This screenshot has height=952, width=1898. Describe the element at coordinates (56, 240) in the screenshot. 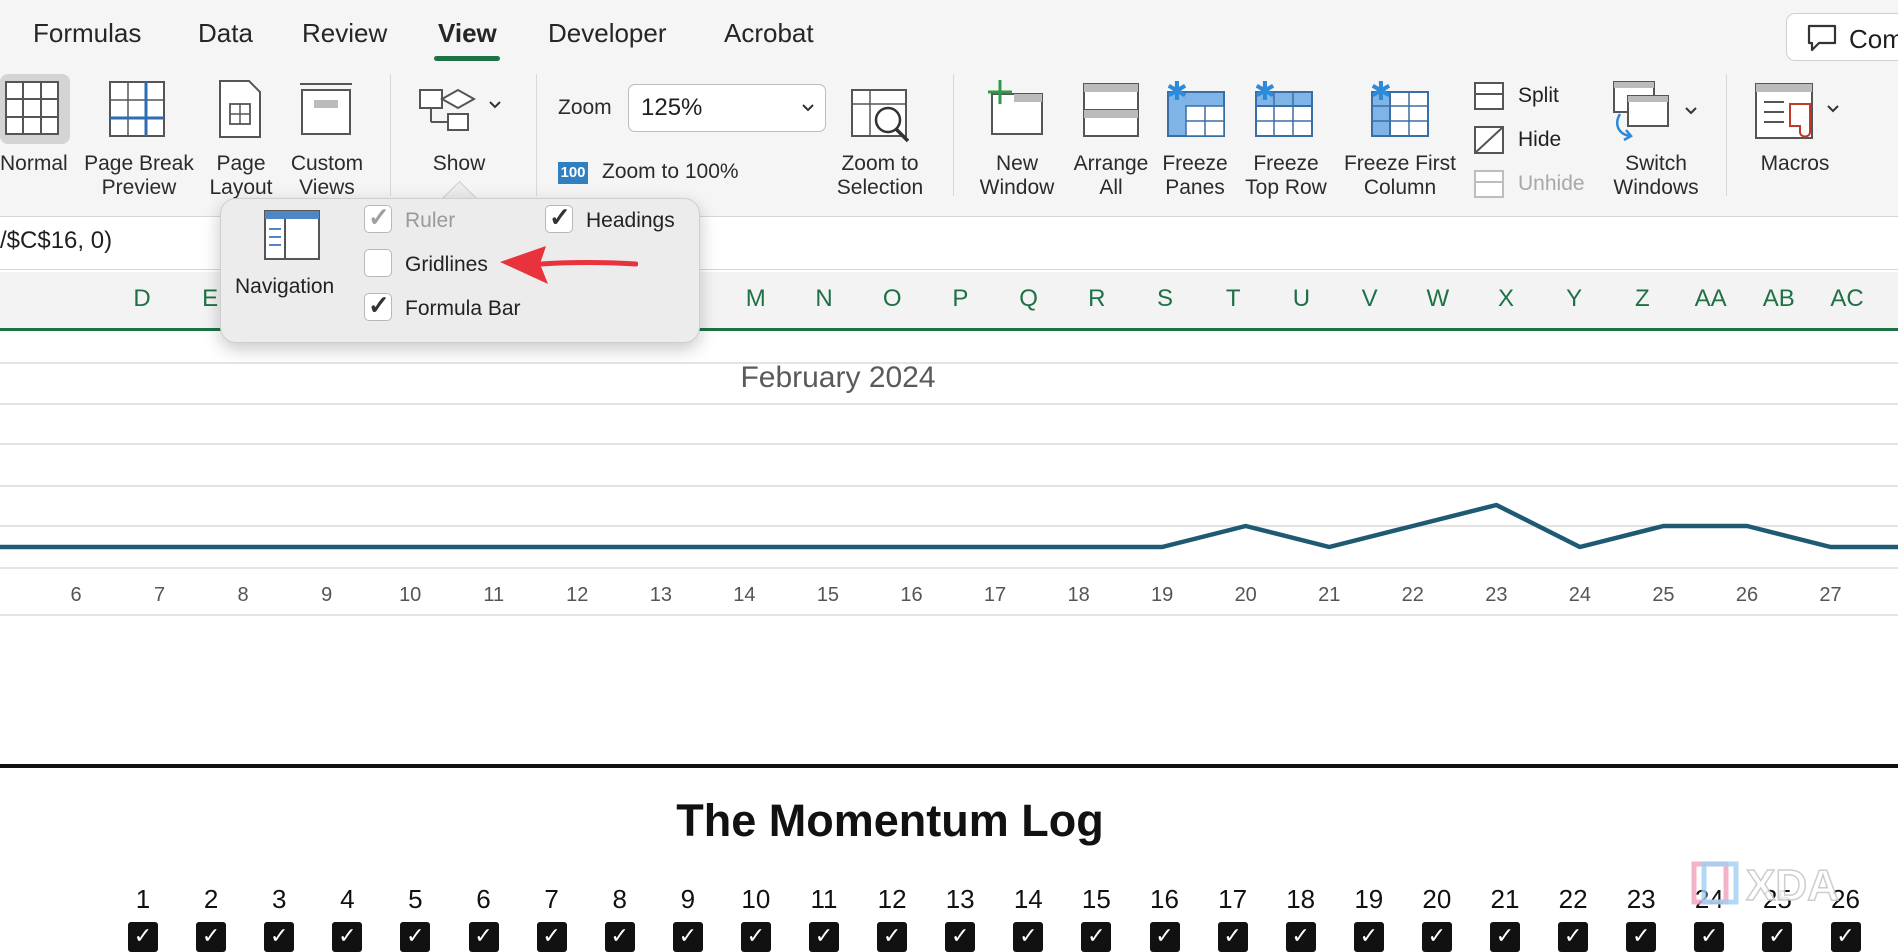

I see `formula-text: /$C$16, 0)` at that location.